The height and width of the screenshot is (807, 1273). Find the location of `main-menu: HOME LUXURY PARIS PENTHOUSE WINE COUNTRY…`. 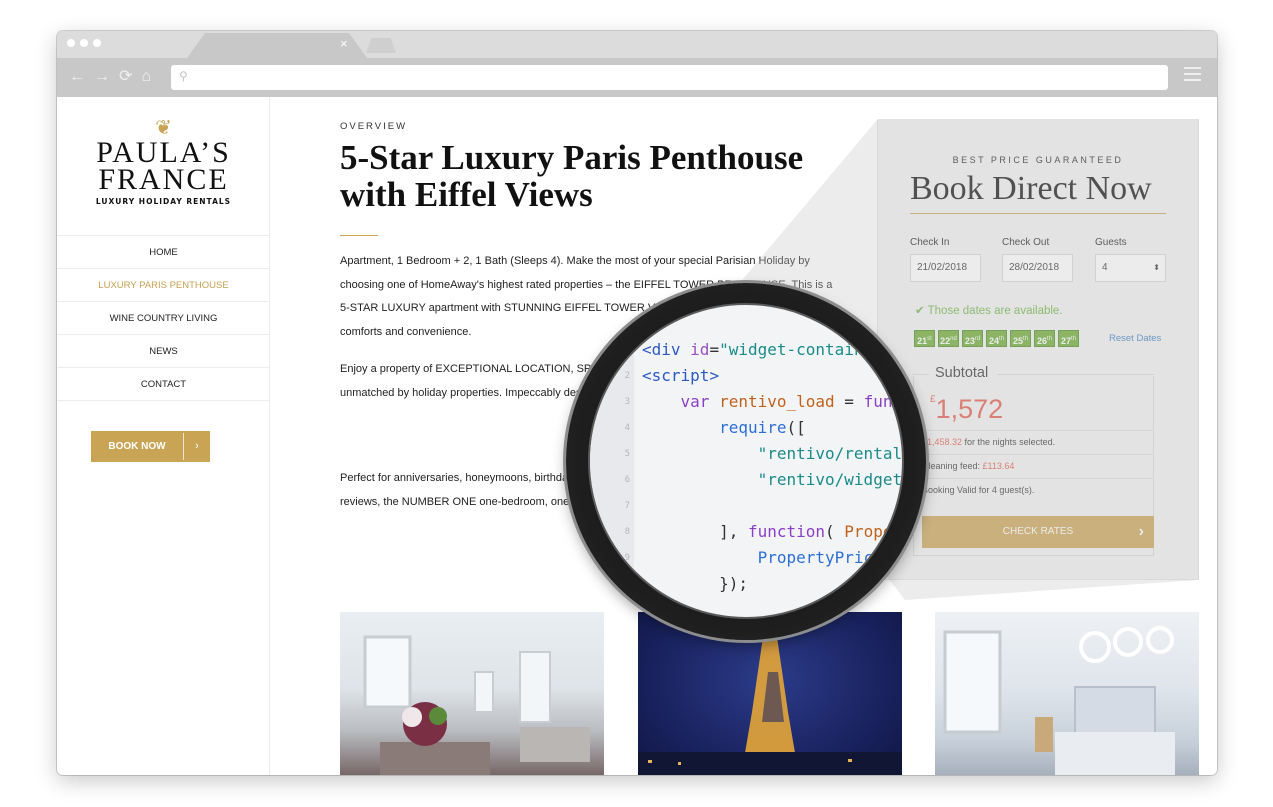

main-menu: HOME LUXURY PARIS PENTHOUSE WINE COUNTRY… is located at coordinates (163, 318).